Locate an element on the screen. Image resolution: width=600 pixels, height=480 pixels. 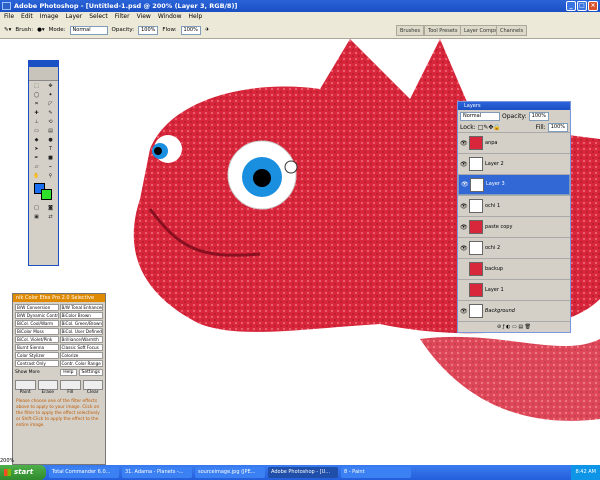
menu-image: Image is located at coordinates (49, 17).